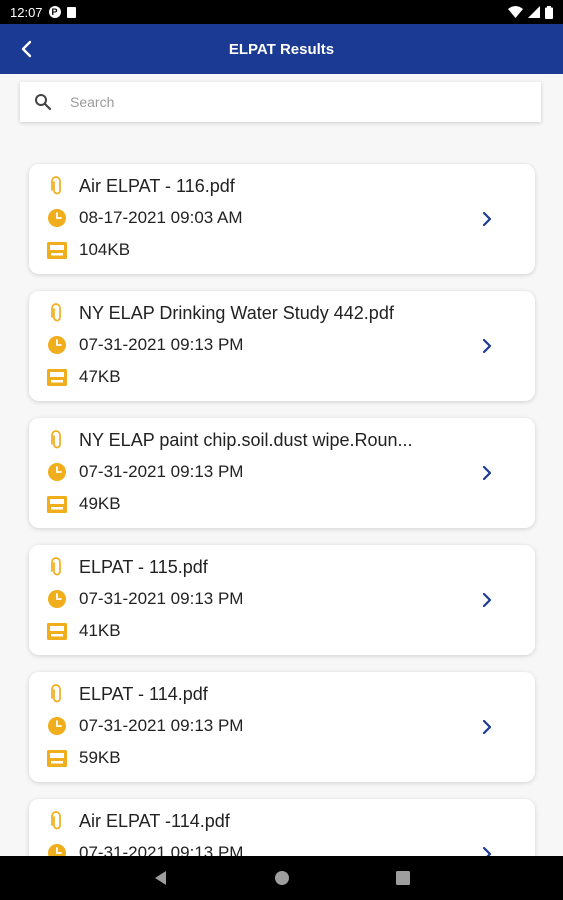 The height and width of the screenshot is (900, 563). What do you see at coordinates (515, 12) in the screenshot?
I see `wifi-icon` at bounding box center [515, 12].